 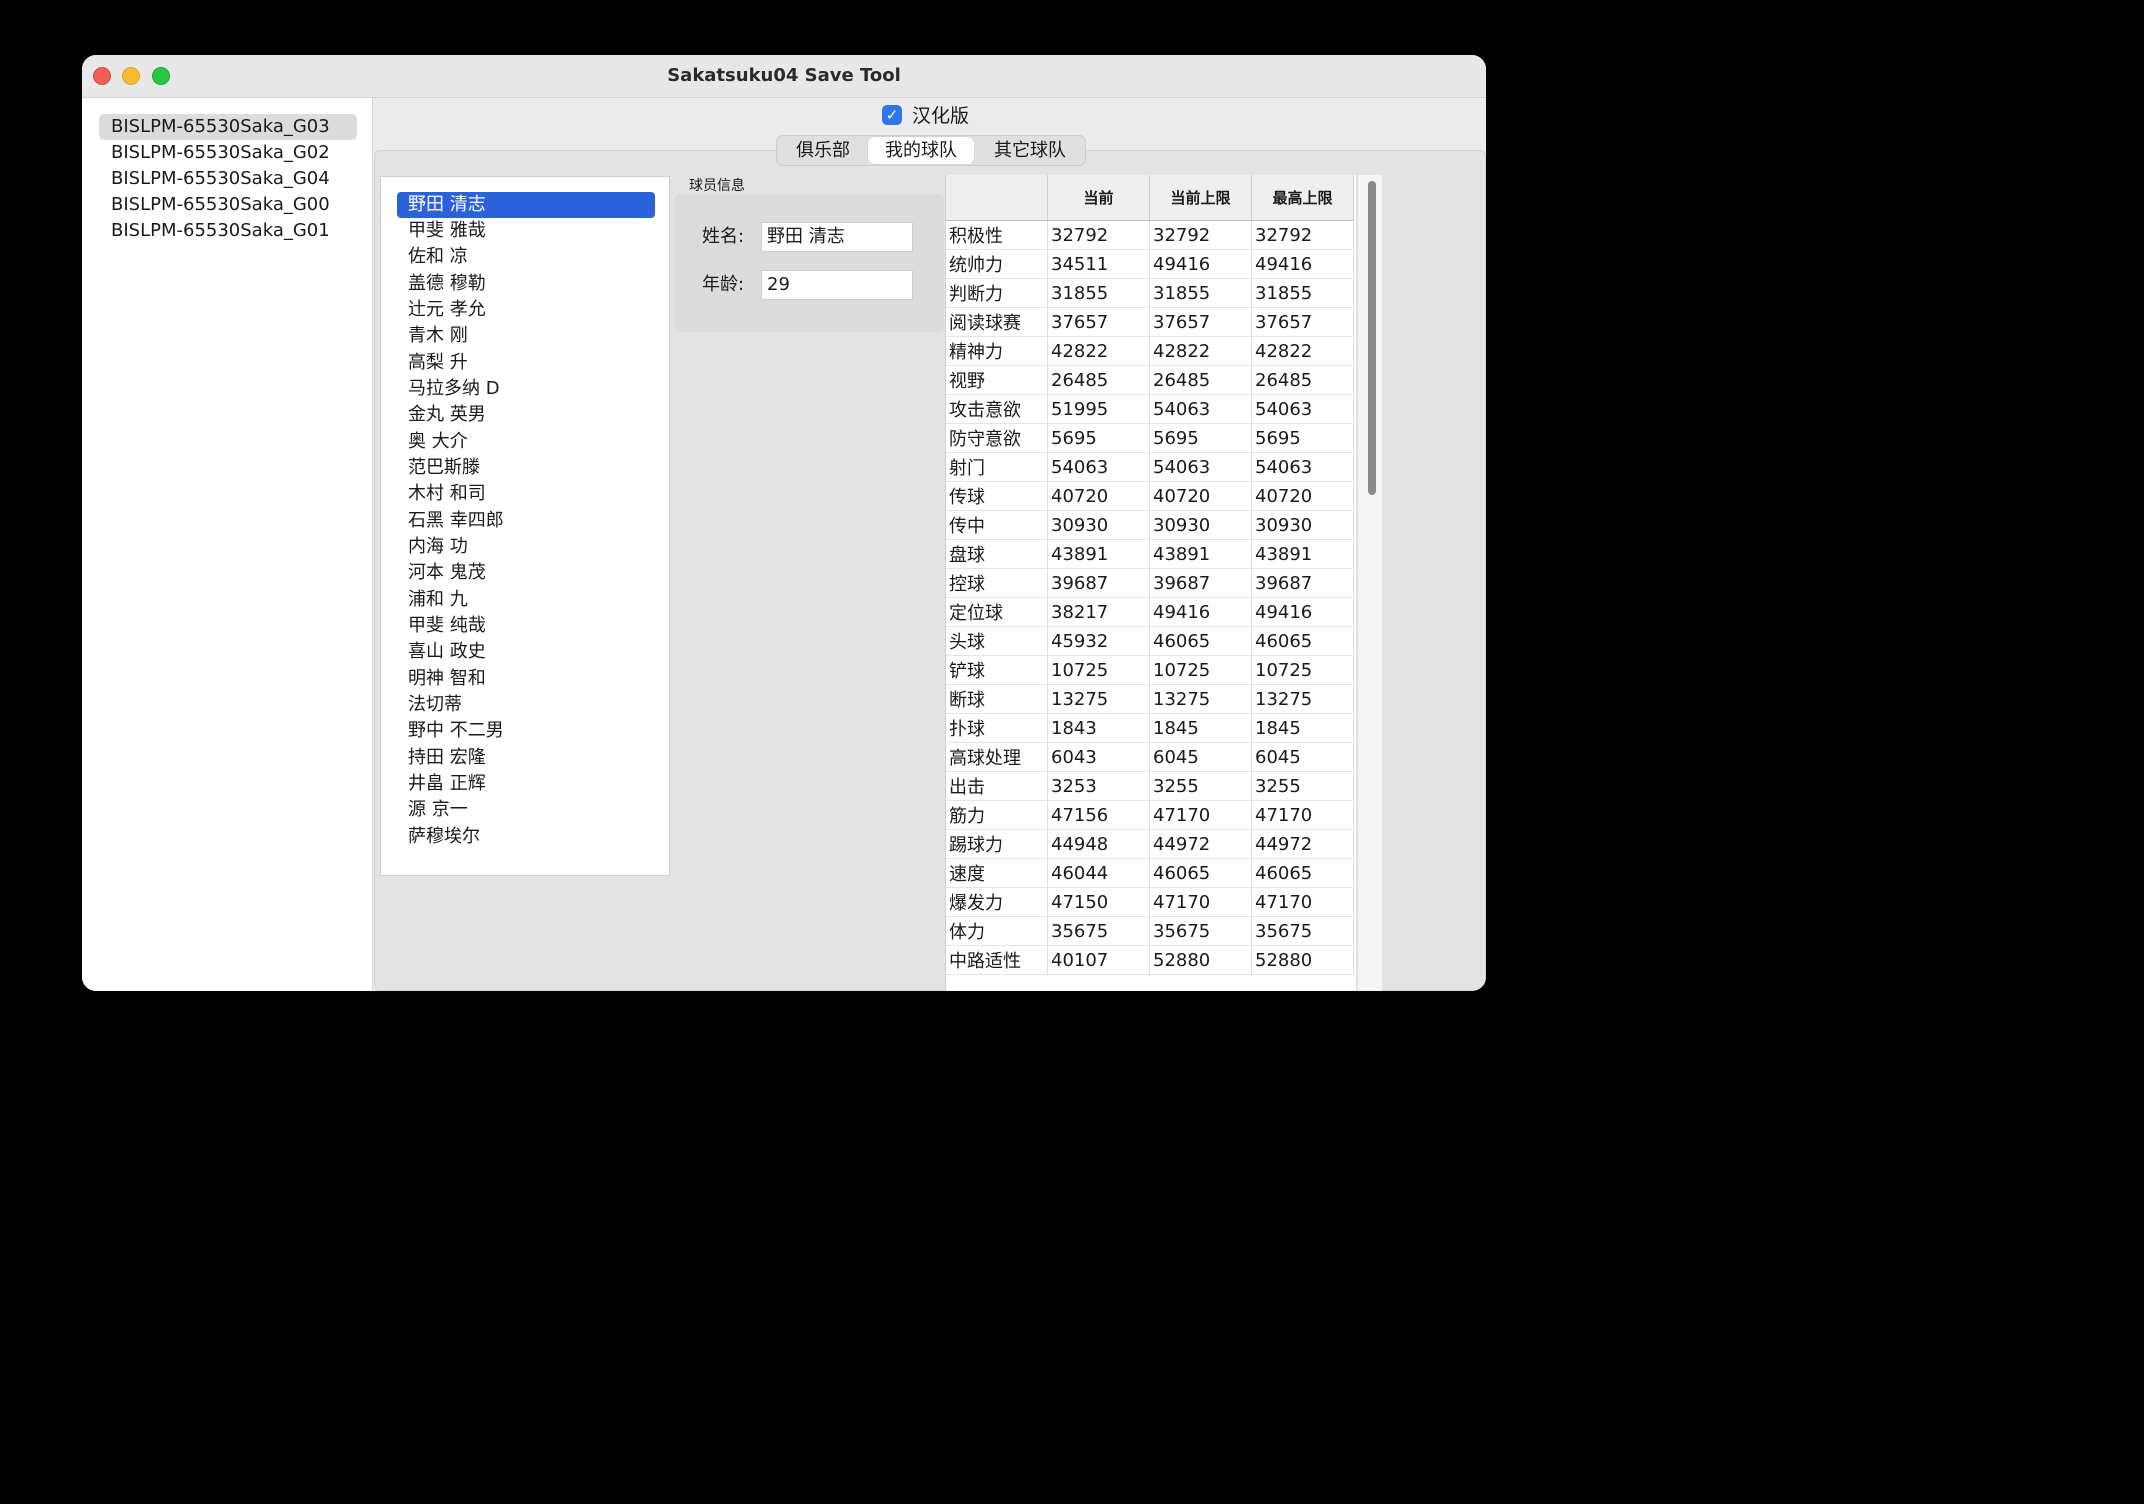 I want to click on stats-scrollbar, so click(x=1369, y=583).